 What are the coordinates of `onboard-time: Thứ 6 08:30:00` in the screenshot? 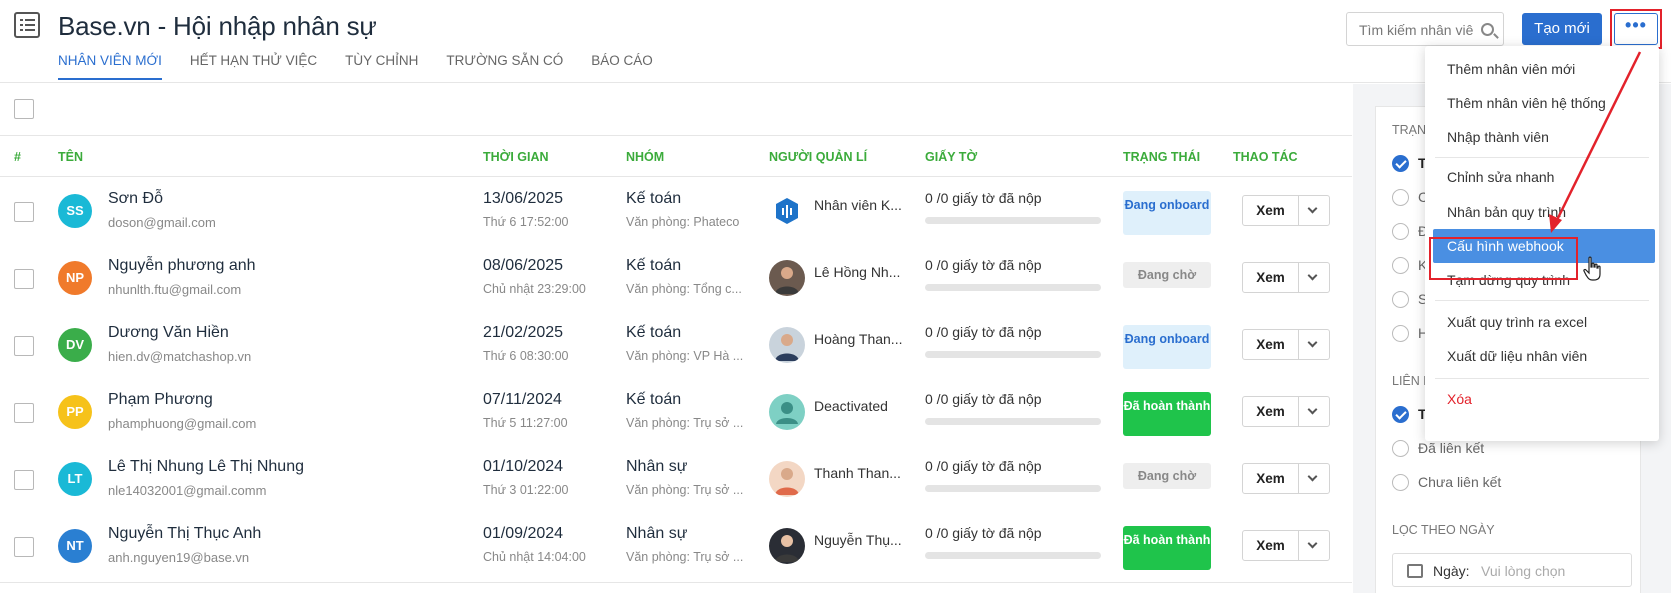 It's located at (526, 356).